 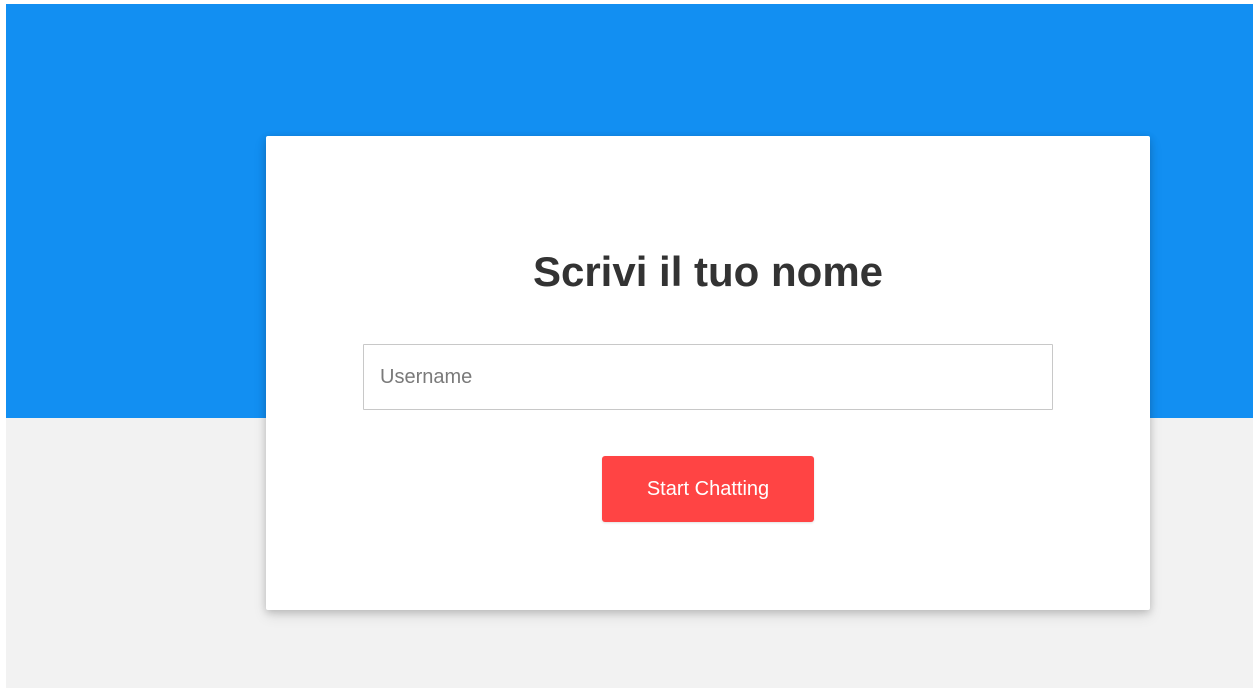 What do you see at coordinates (708, 377) in the screenshot?
I see `username-input` at bounding box center [708, 377].